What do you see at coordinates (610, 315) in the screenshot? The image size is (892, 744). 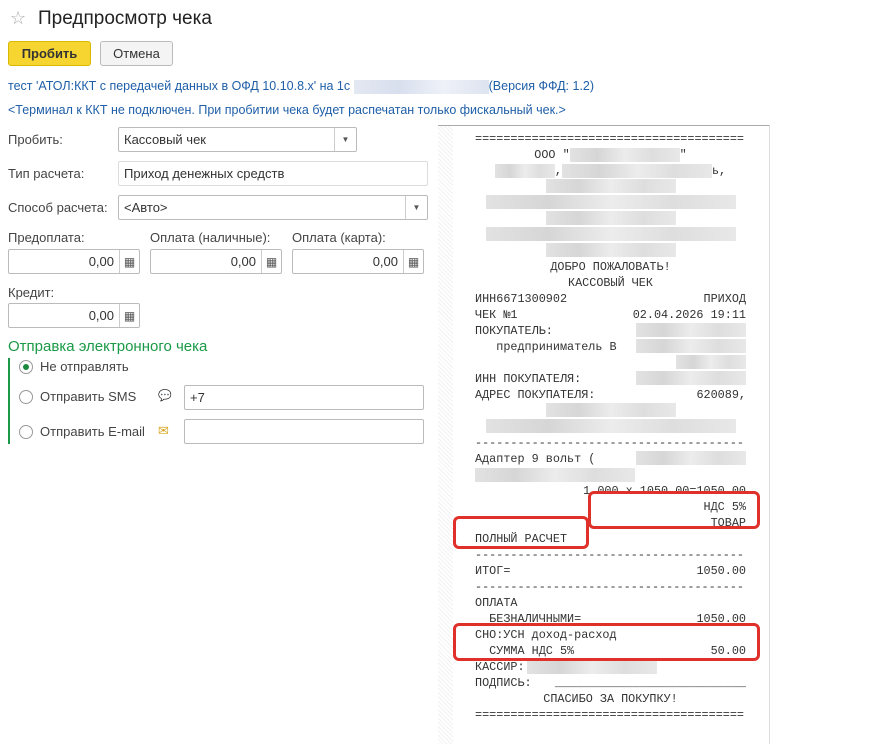 I see `receipt-line: ЧЕК №1 02.04.2026 19:11` at bounding box center [610, 315].